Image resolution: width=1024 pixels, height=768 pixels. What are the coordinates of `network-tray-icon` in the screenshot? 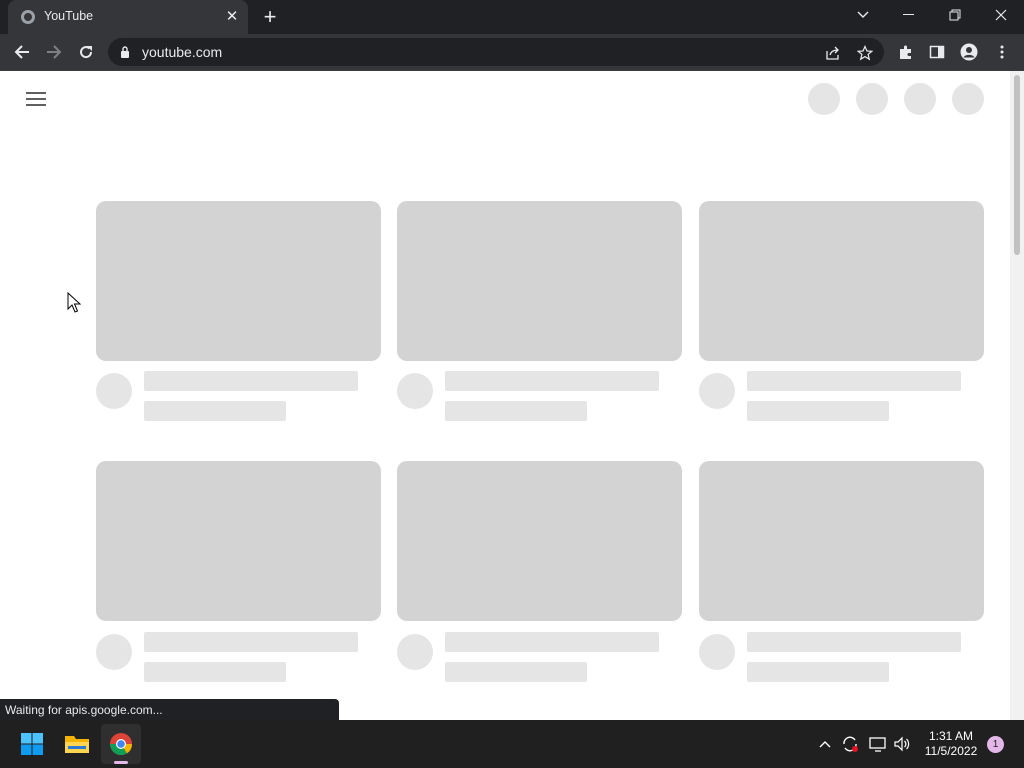 It's located at (878, 744).